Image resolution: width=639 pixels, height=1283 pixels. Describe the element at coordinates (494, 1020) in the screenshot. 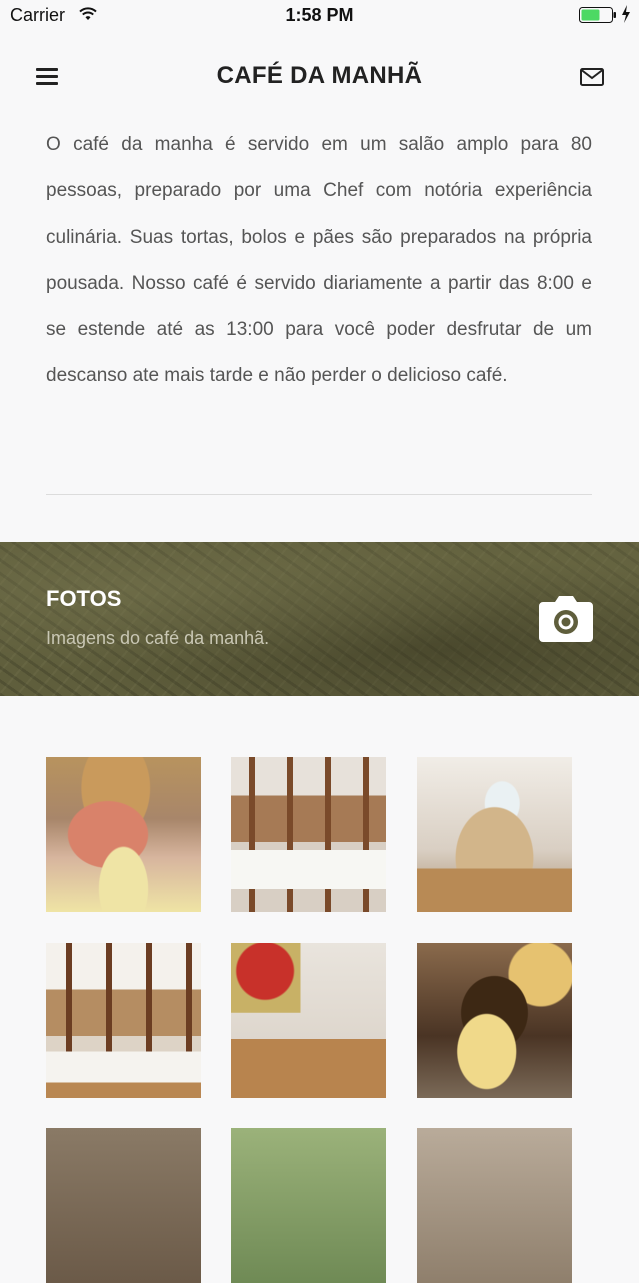

I see `gallery-photo-food-bowls` at that location.